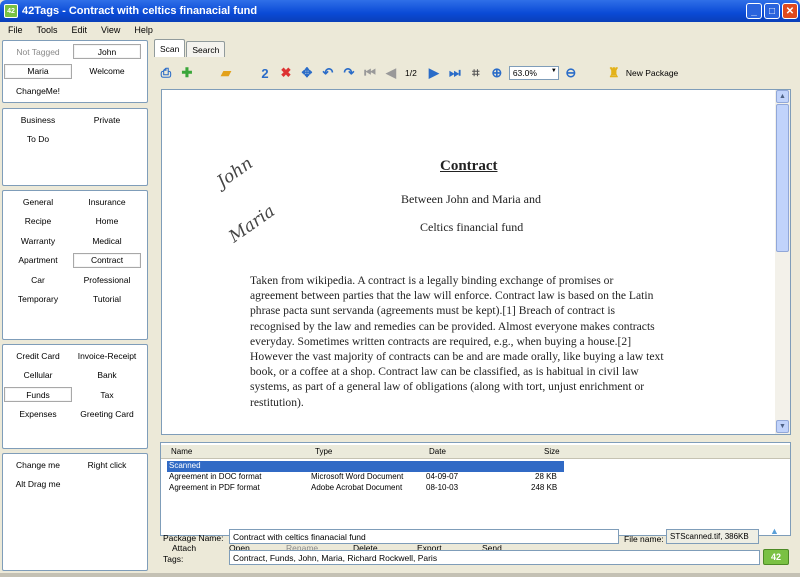 The image size is (800, 577). I want to click on tag-greeting-card: Greeting Card, so click(107, 414).